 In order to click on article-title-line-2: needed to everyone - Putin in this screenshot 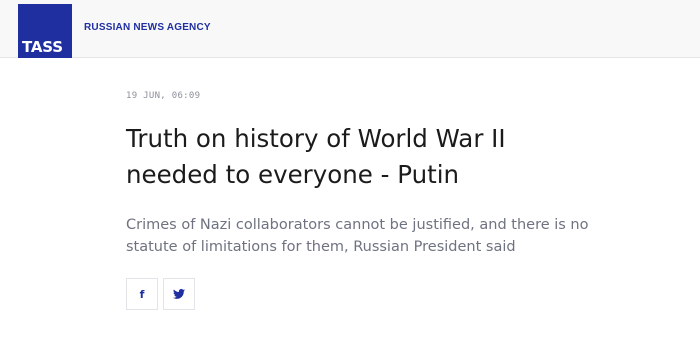, I will do `click(293, 174)`.